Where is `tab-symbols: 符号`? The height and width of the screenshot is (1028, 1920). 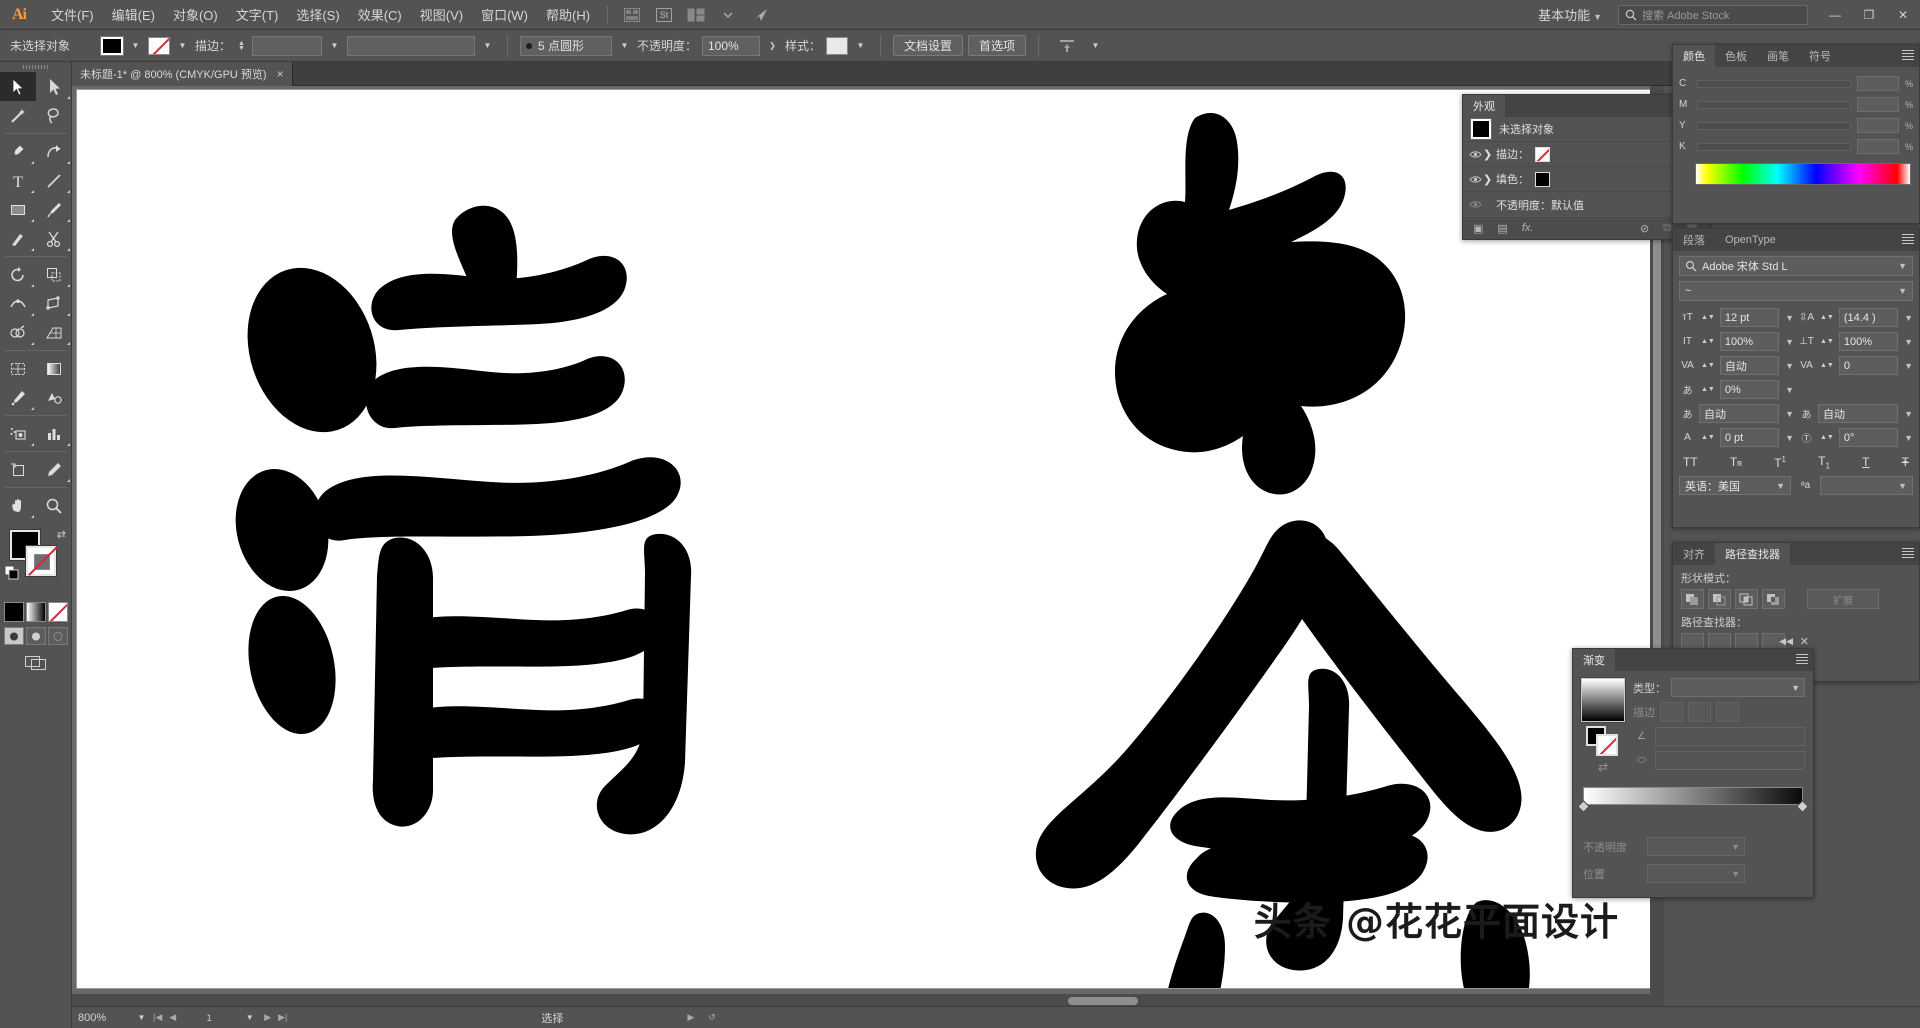 tab-symbols: 符号 is located at coordinates (1820, 56).